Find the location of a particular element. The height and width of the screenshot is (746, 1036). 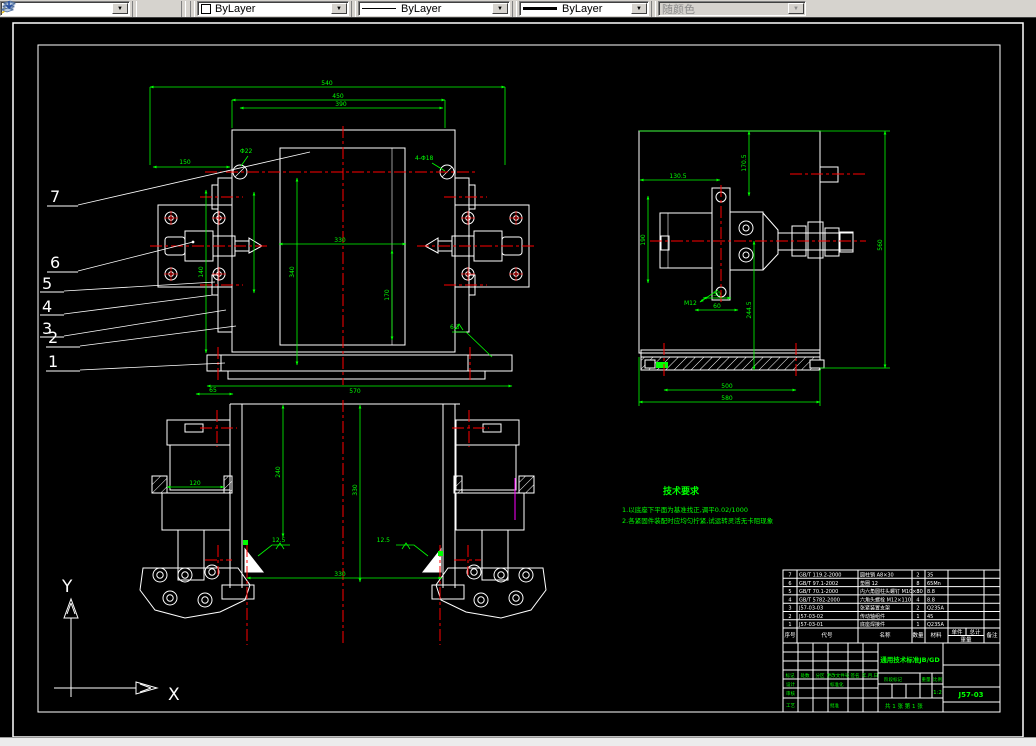

svg-text: 六角头螺栓 M12×110 is located at coordinates (885, 599).